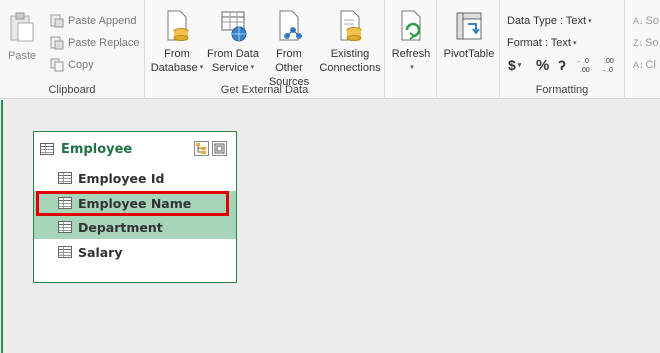 The height and width of the screenshot is (353, 660). I want to click on clear-sort-label: Cl, so click(650, 65).